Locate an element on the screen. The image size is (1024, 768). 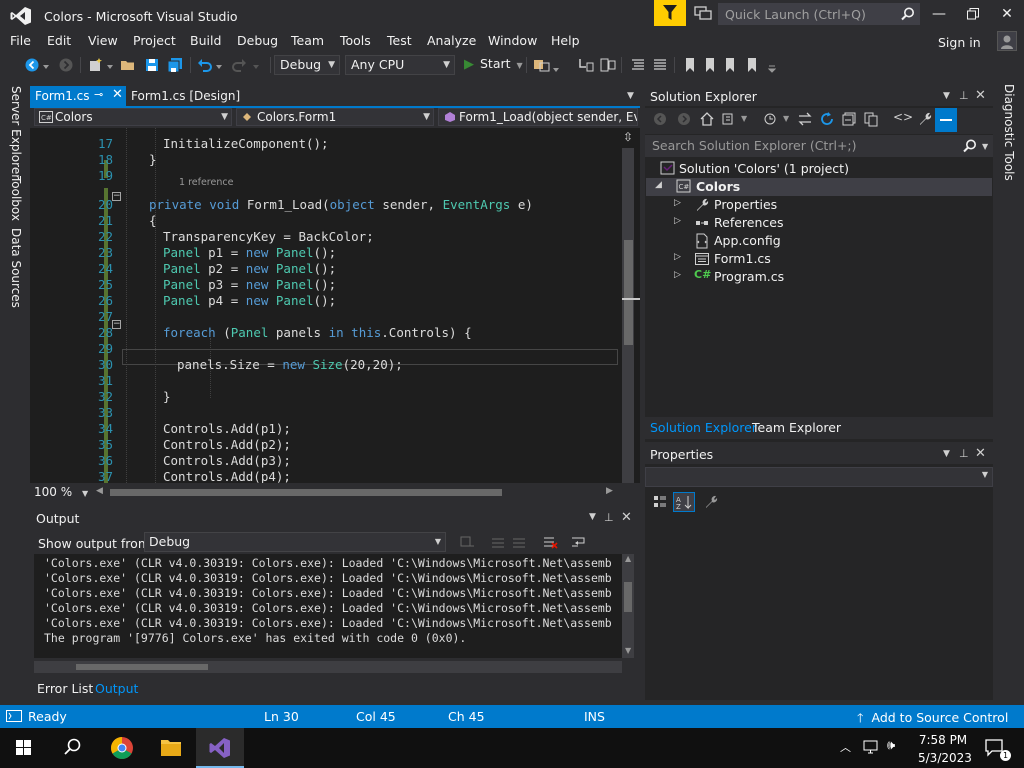
member-navigation-select: Form1_Load(object sender, Eve is located at coordinates (538, 117).